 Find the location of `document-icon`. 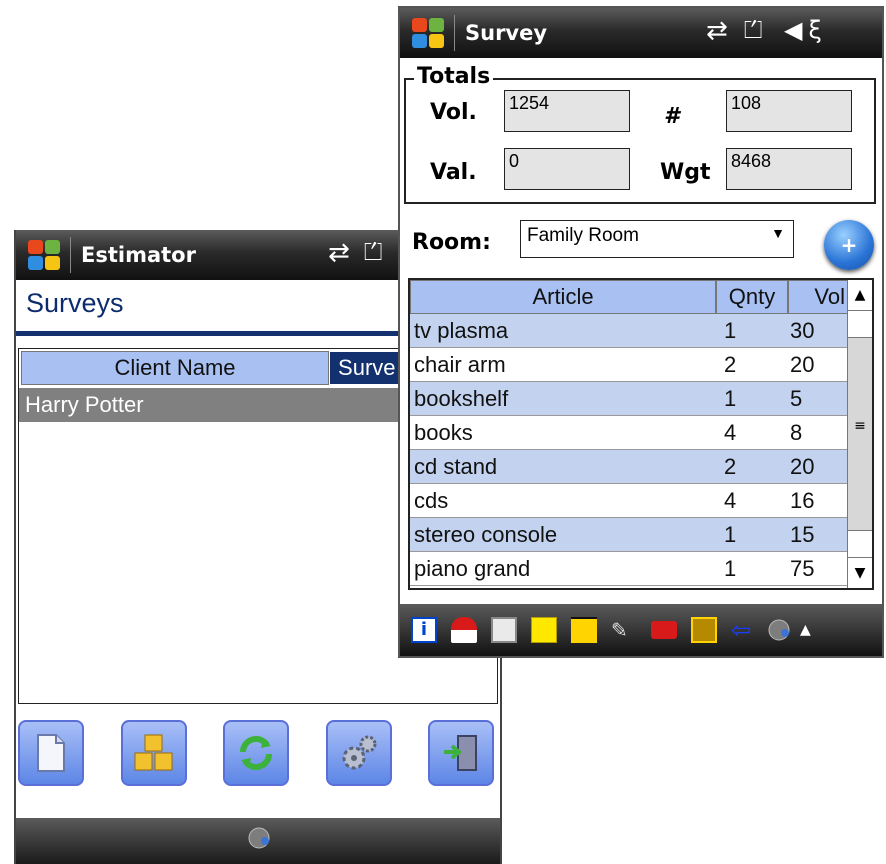

document-icon is located at coordinates (51, 753).